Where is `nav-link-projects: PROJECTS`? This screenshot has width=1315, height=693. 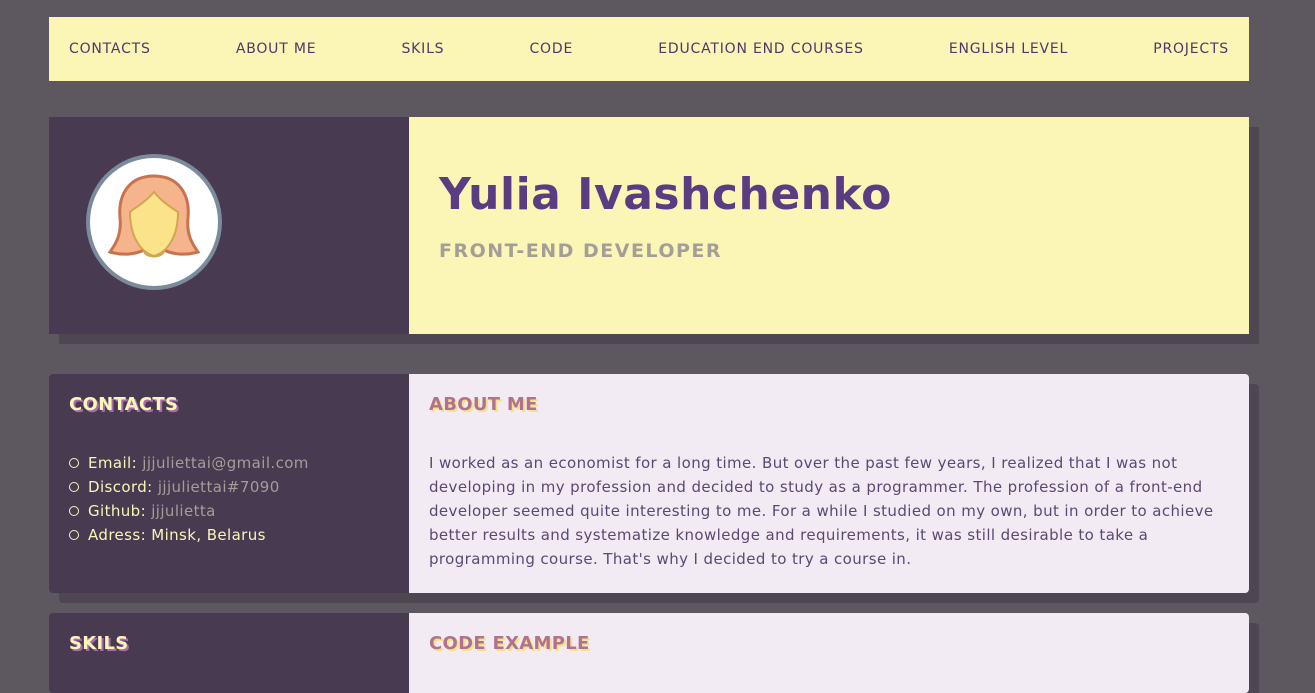 nav-link-projects: PROJECTS is located at coordinates (1191, 49).